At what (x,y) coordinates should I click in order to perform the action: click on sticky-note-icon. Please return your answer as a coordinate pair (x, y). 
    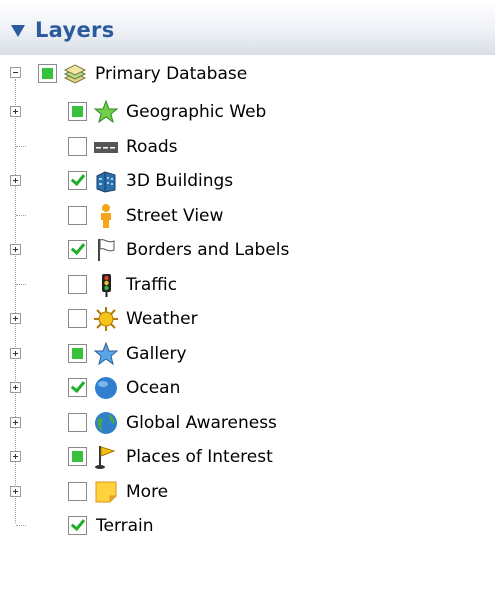
    Looking at the image, I should click on (106, 492).